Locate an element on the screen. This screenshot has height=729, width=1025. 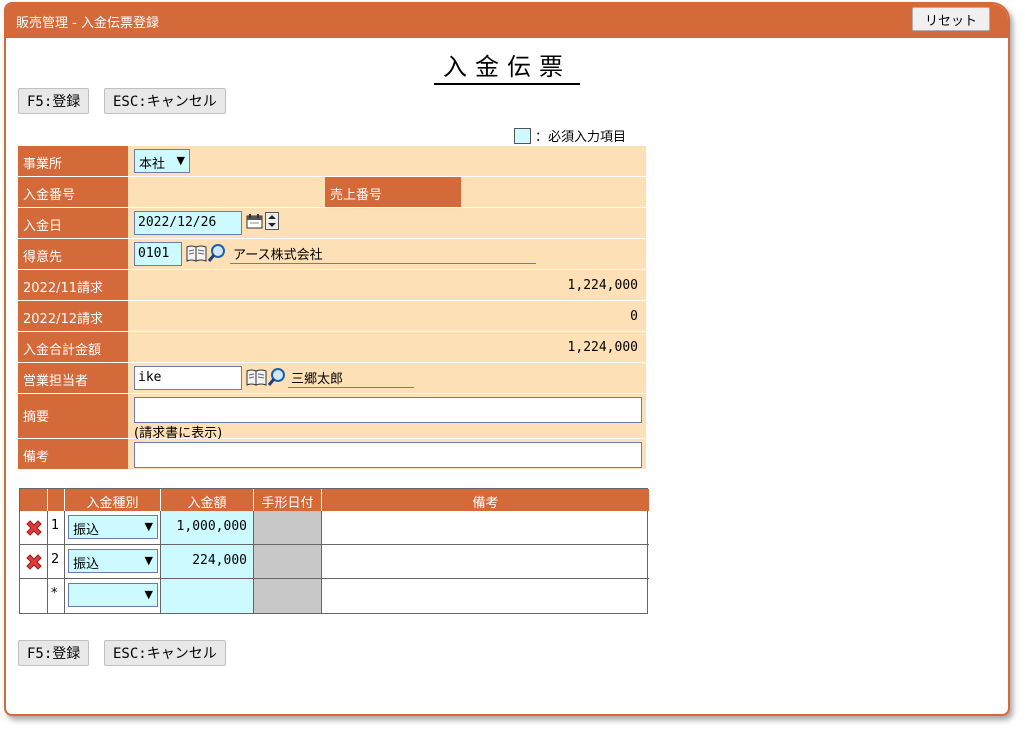
remarks-label: 備考 is located at coordinates (73, 454).